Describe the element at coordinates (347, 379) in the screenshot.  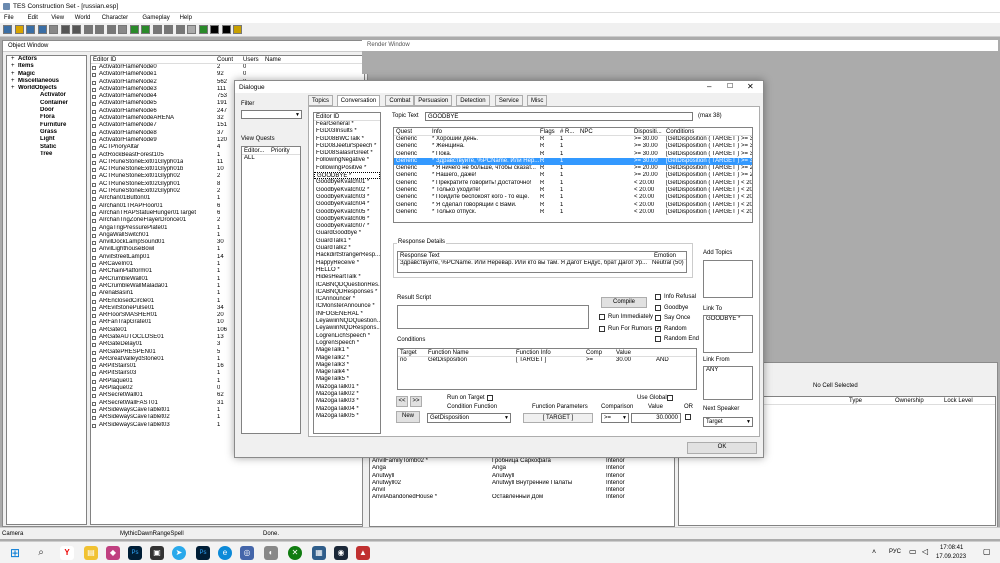
I see `topic-item: MageTalk5 *` at that location.